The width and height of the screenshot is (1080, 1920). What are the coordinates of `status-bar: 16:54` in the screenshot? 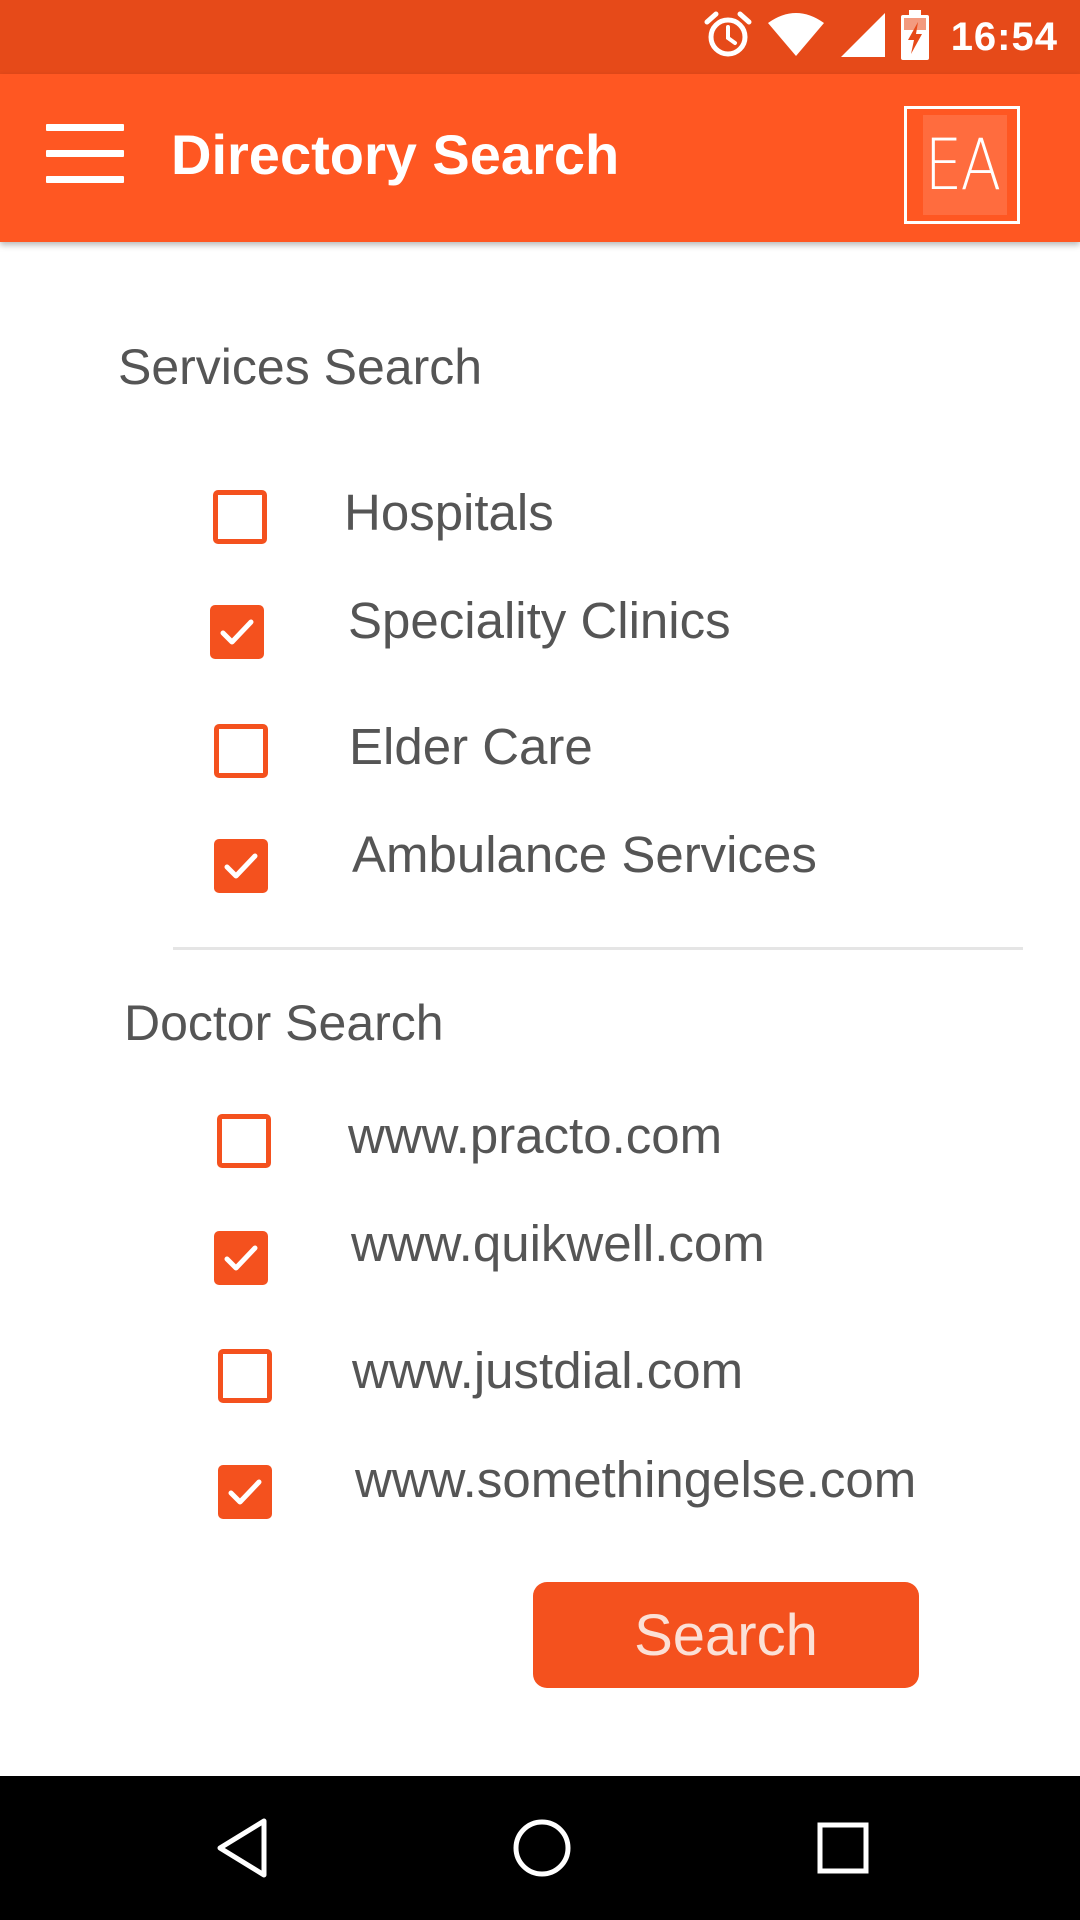 It's located at (540, 37).